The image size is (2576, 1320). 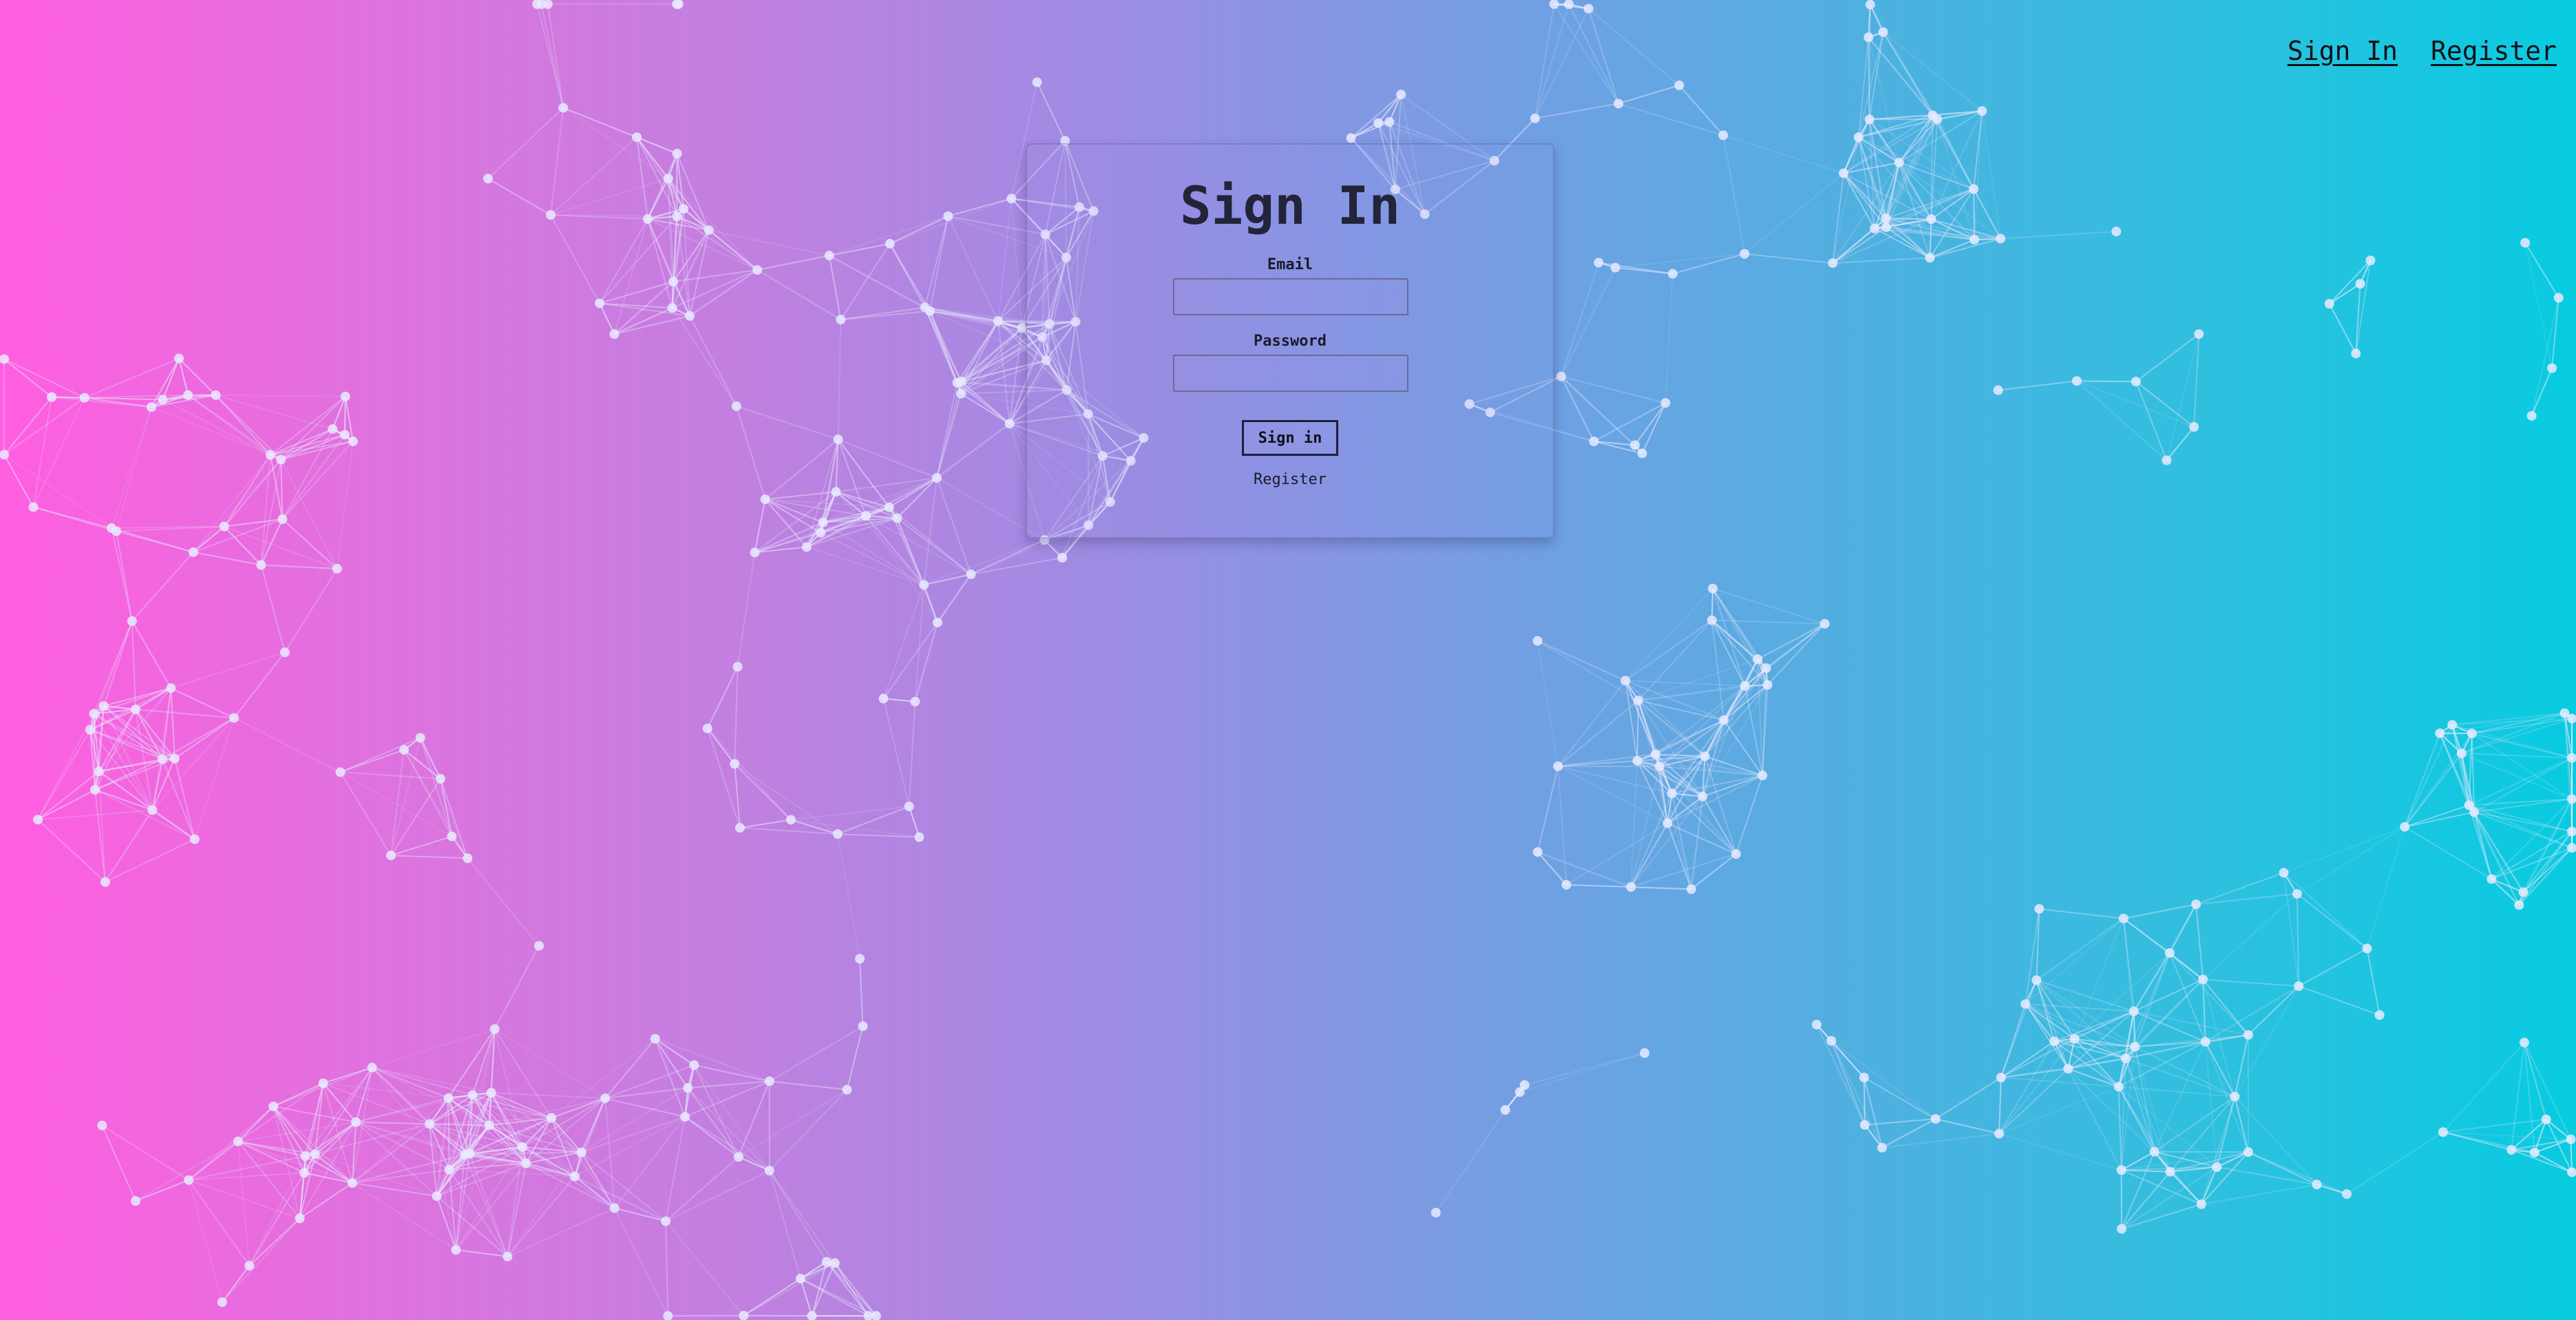 What do you see at coordinates (1291, 296) in the screenshot?
I see `email-field` at bounding box center [1291, 296].